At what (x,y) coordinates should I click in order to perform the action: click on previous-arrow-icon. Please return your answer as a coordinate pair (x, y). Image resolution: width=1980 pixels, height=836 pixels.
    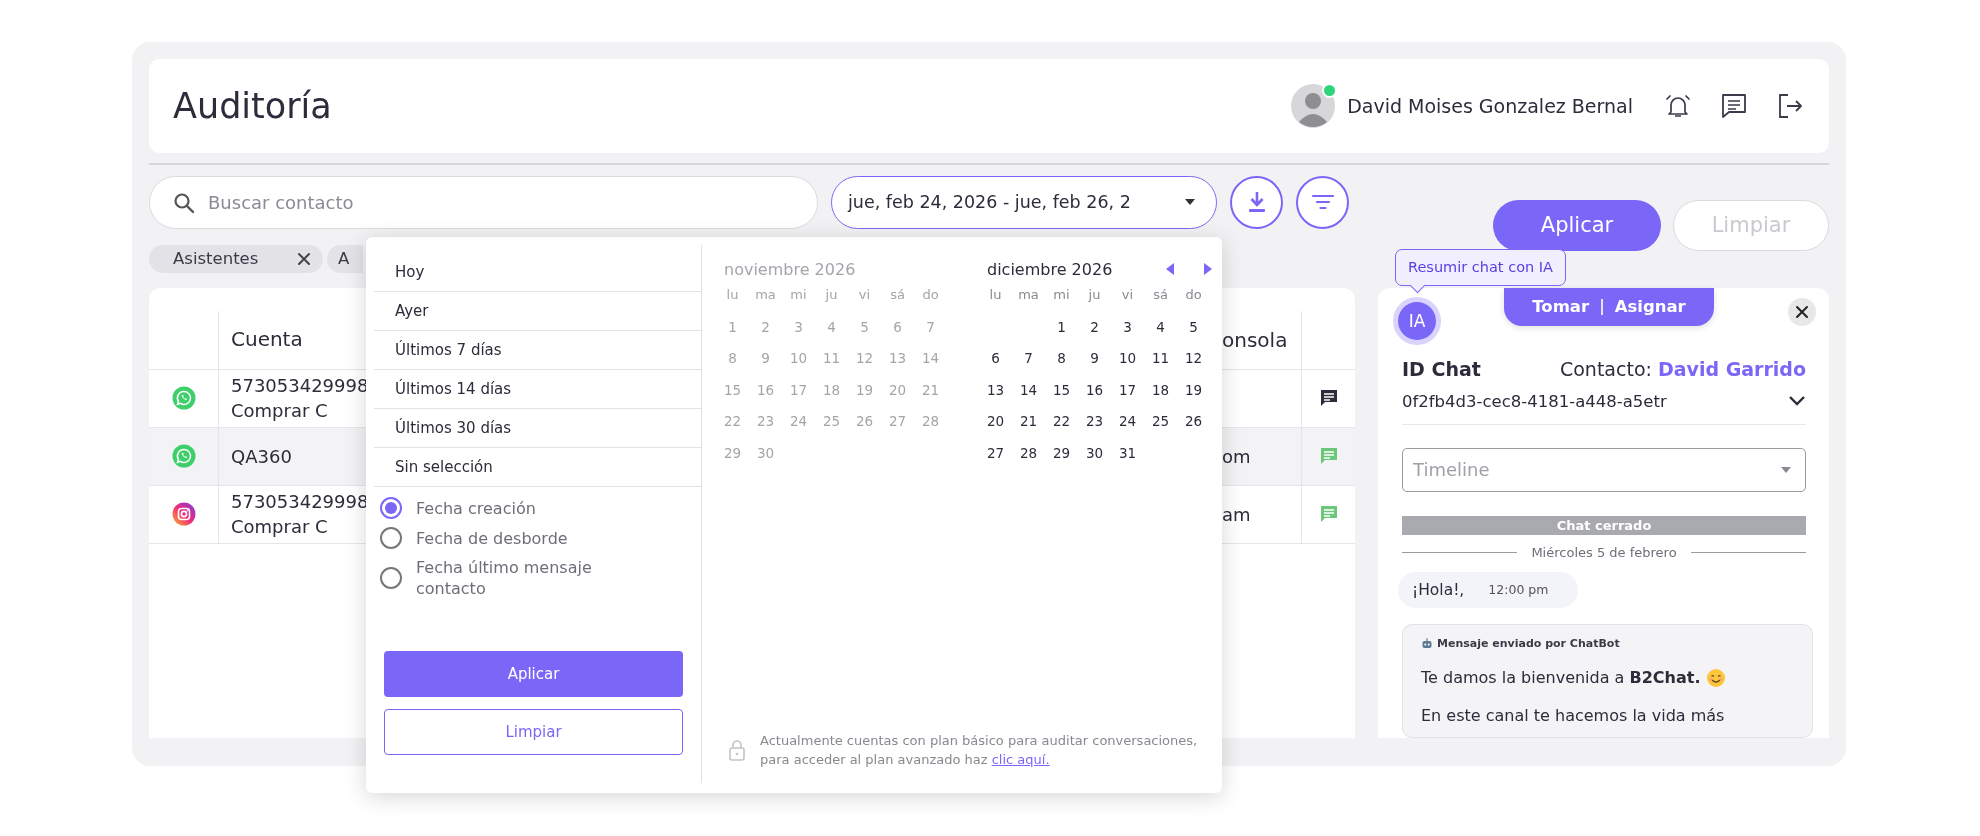
    Looking at the image, I should click on (1170, 269).